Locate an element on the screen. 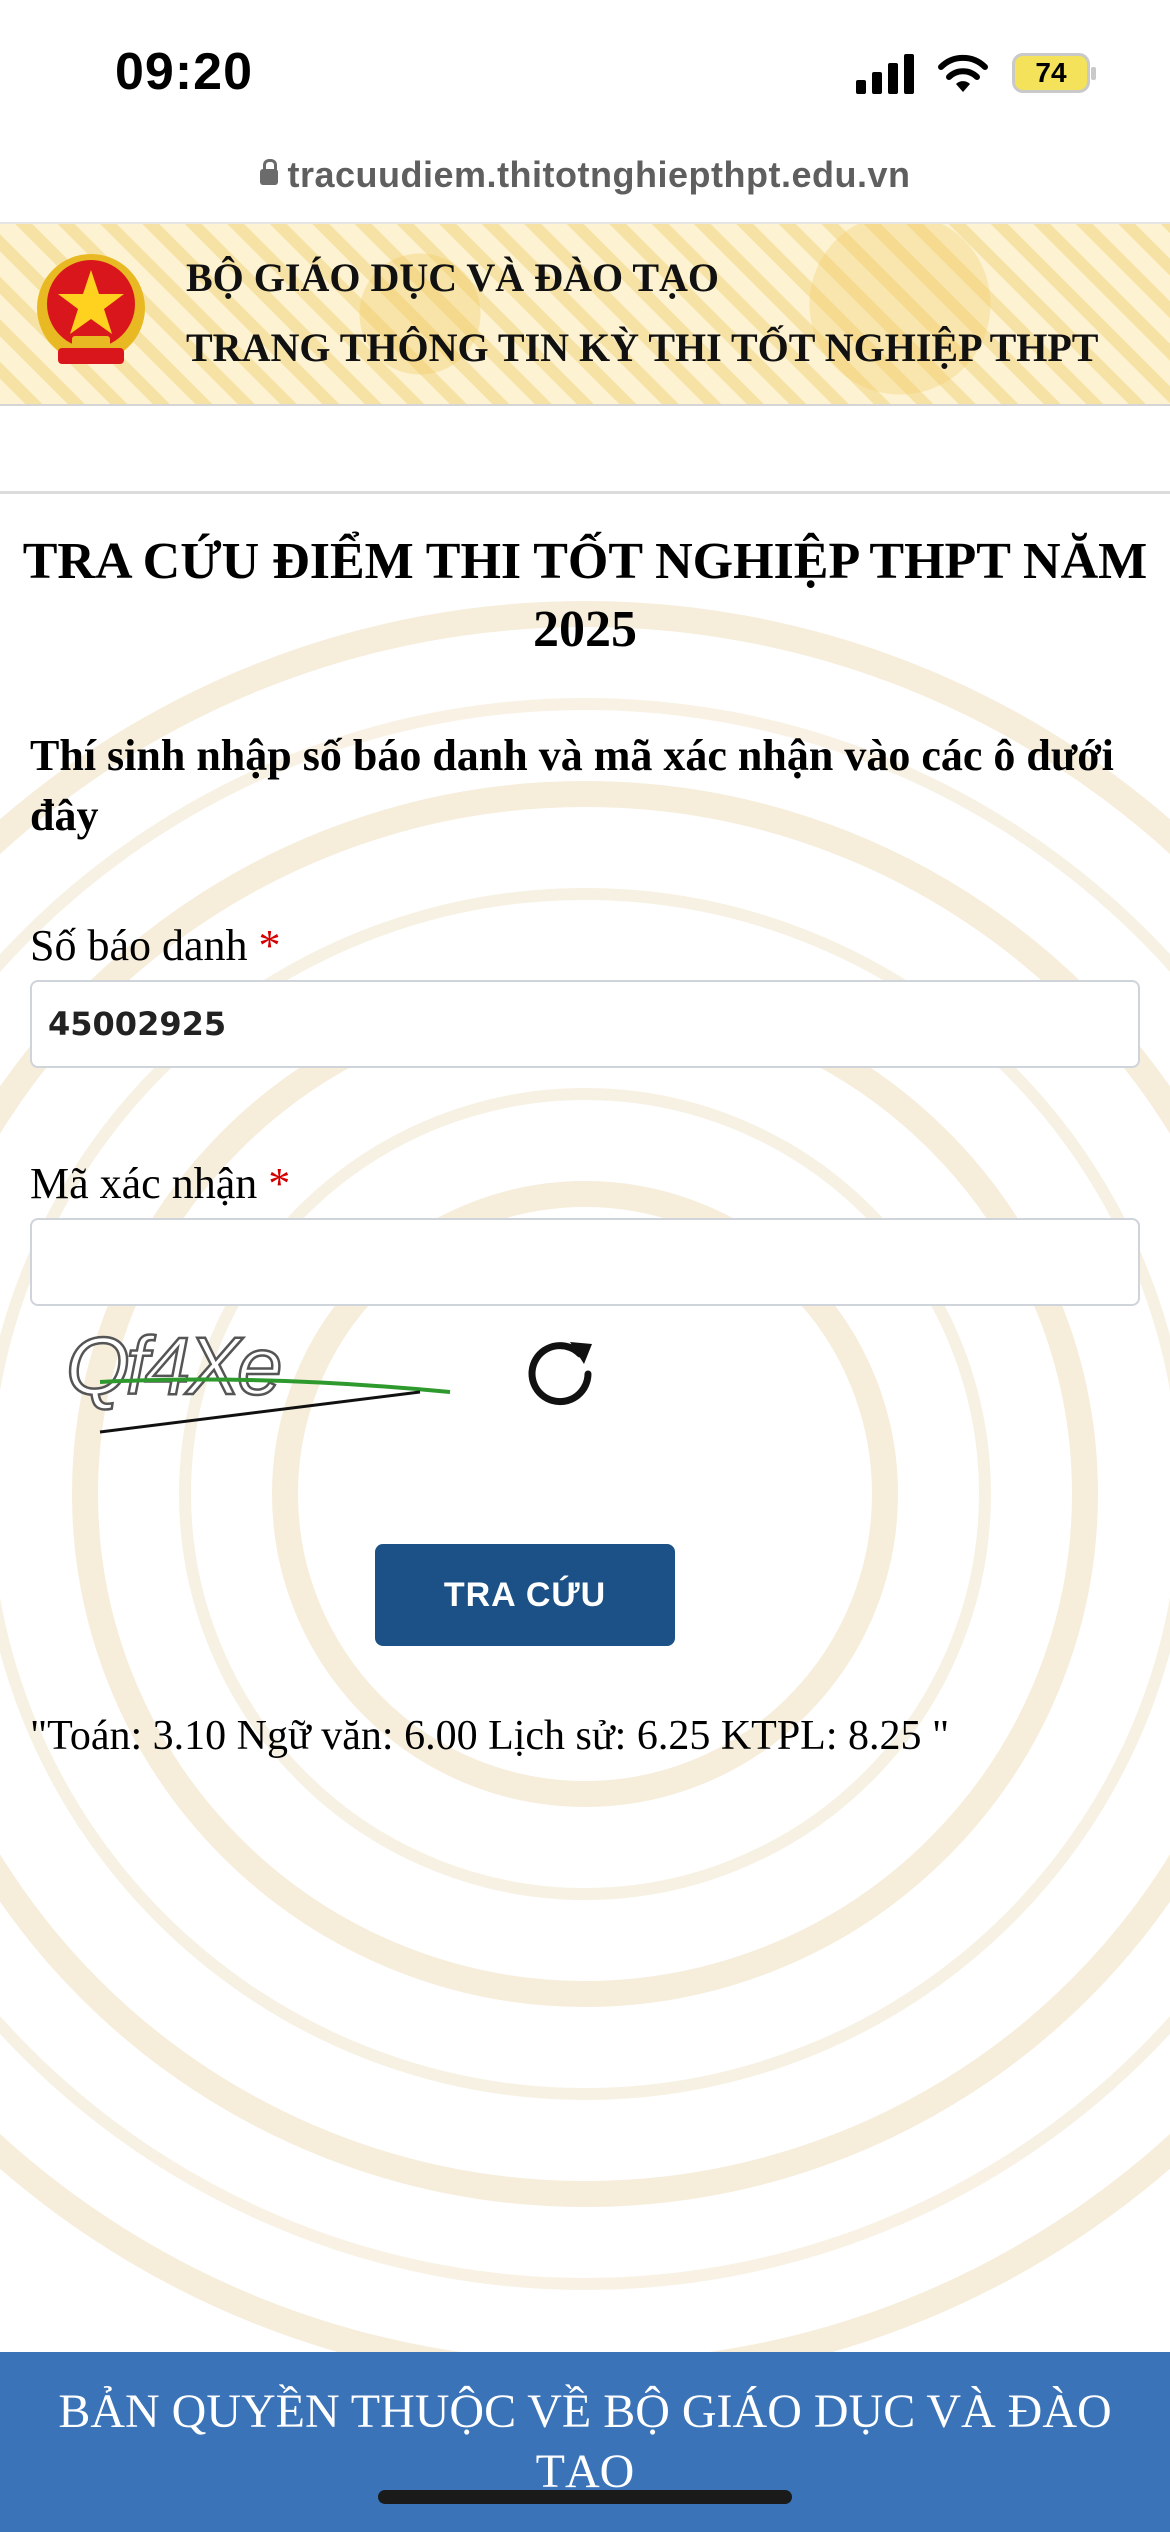  address-bar: tracuudiem.thitotnghiepthpt.edu.vn is located at coordinates (585, 175).